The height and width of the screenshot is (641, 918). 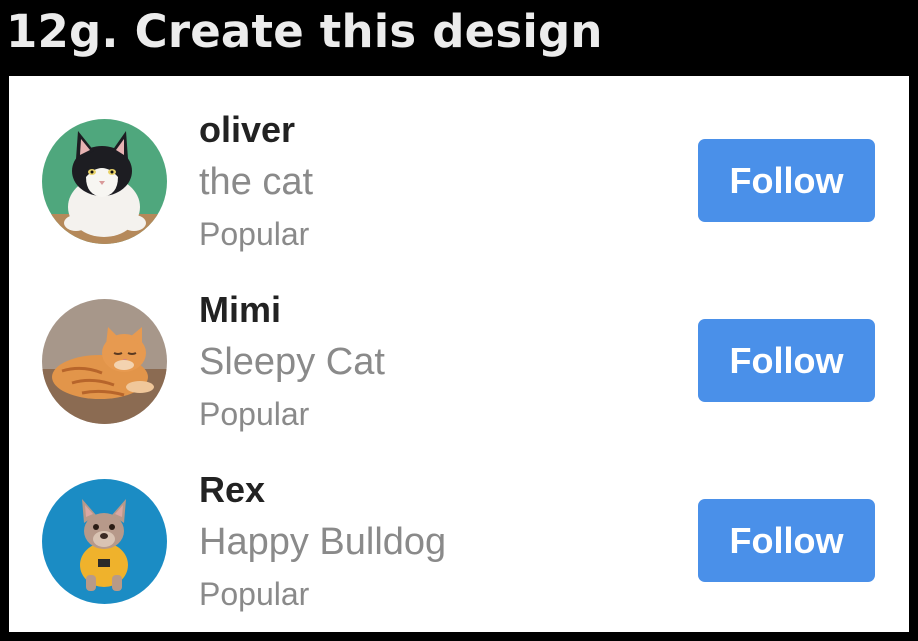 I want to click on user-subtitle: Sleepy Cat, so click(x=292, y=362).